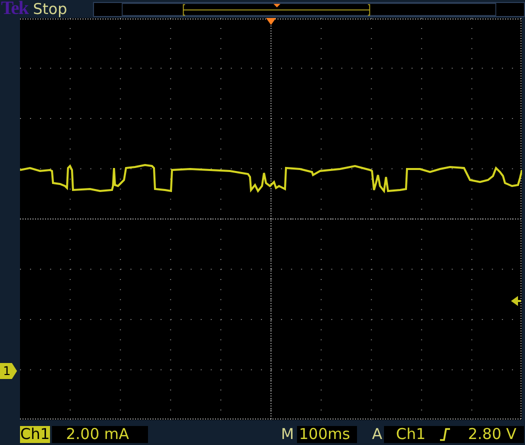 The height and width of the screenshot is (445, 525). What do you see at coordinates (8, 371) in the screenshot?
I see `channel-marker: 1` at bounding box center [8, 371].